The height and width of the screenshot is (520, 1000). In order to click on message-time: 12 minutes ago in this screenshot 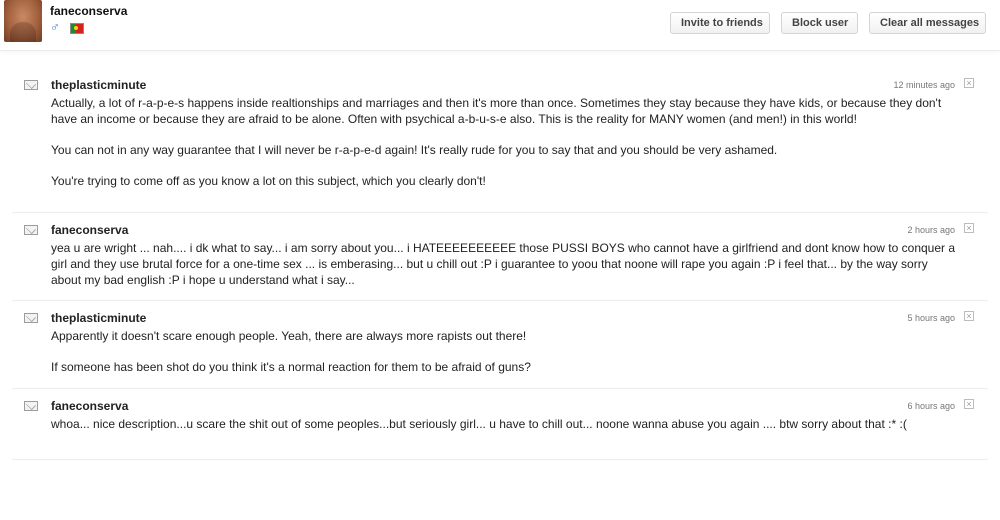, I will do `click(924, 85)`.